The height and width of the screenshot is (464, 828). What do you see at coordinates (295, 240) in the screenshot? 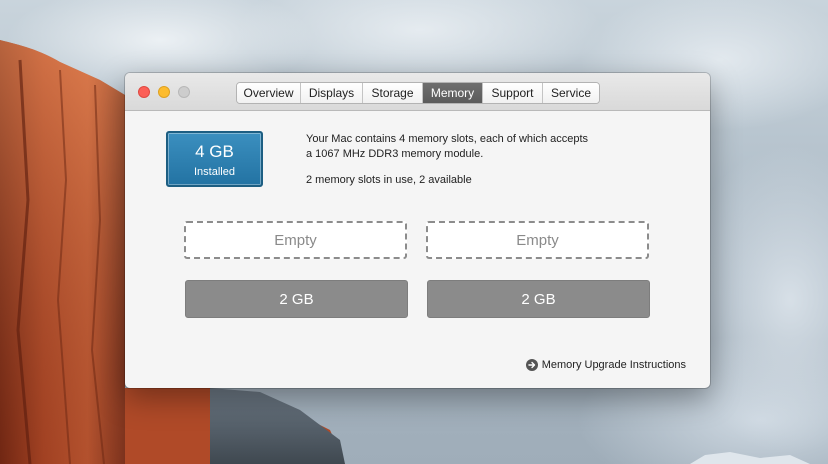
I see `memory-slot-1: Empty` at bounding box center [295, 240].